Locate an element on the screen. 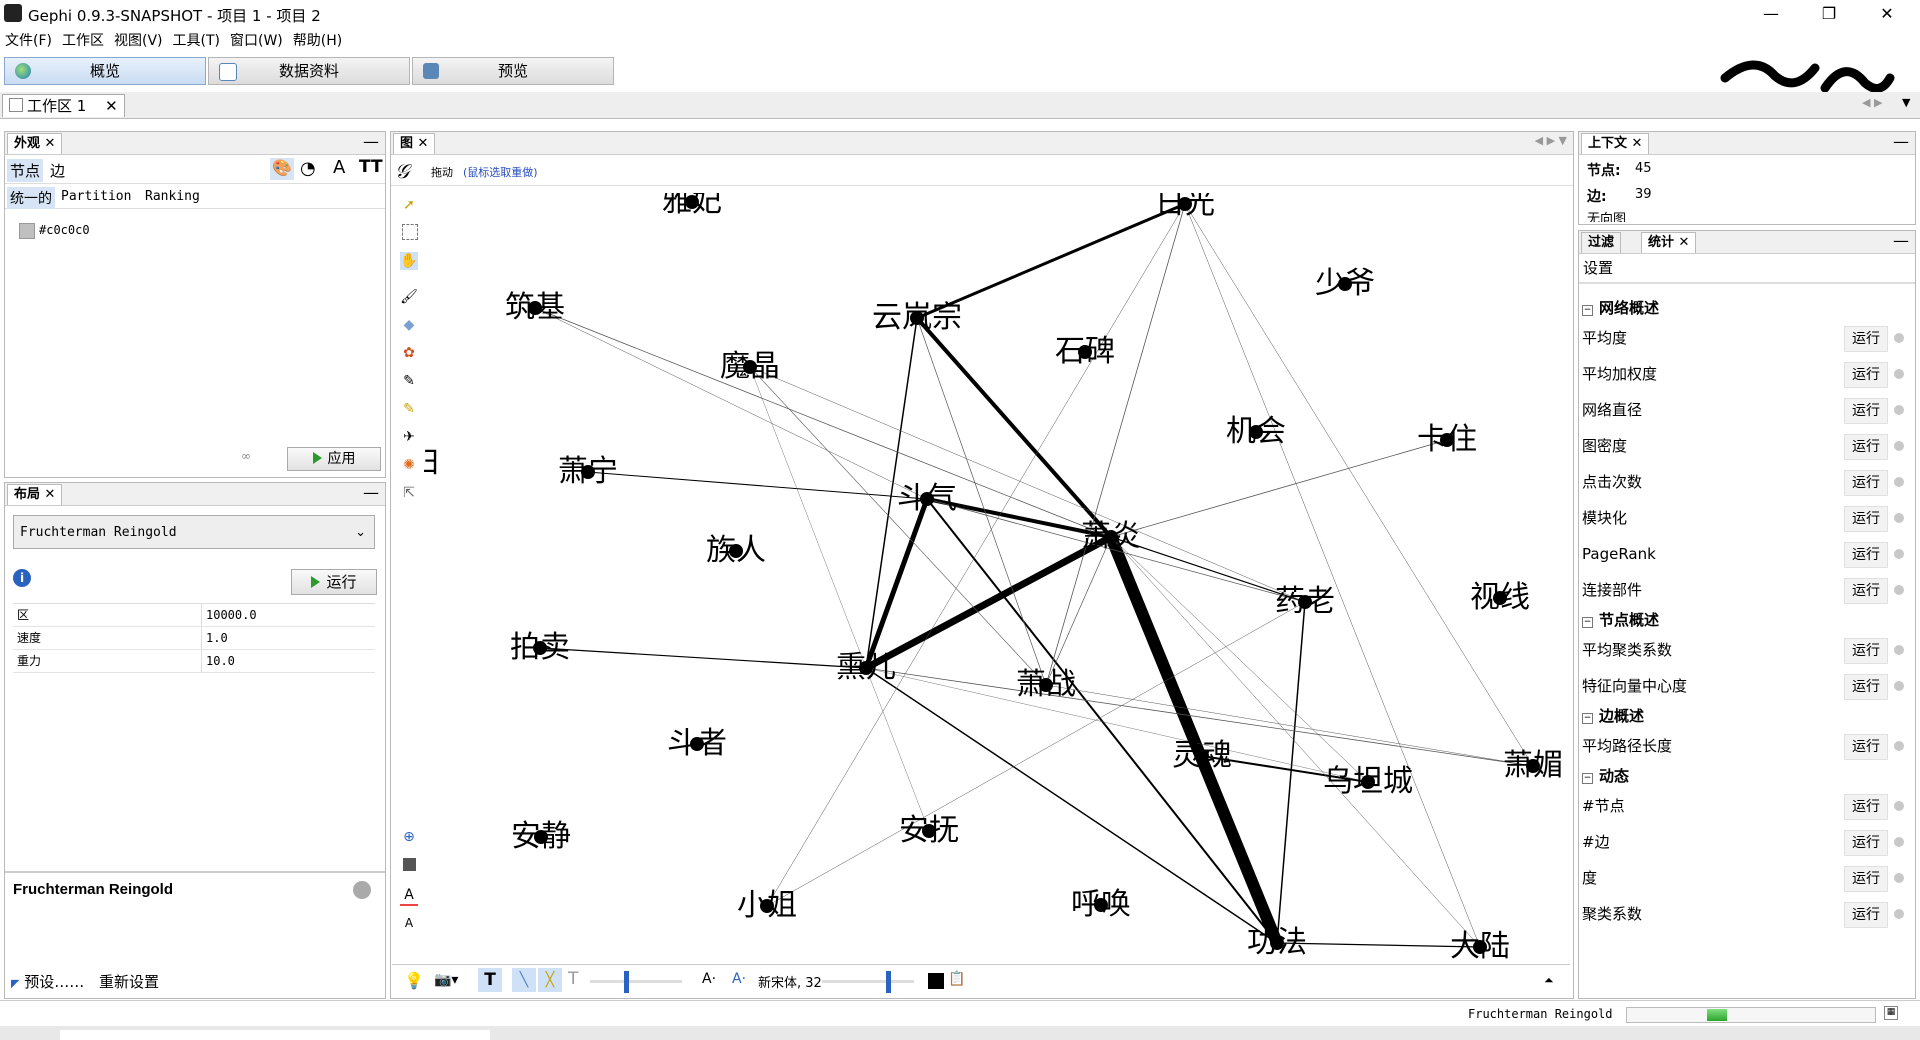 This screenshot has width=1920, height=1040. close-window-button: ✕ is located at coordinates (1887, 14).